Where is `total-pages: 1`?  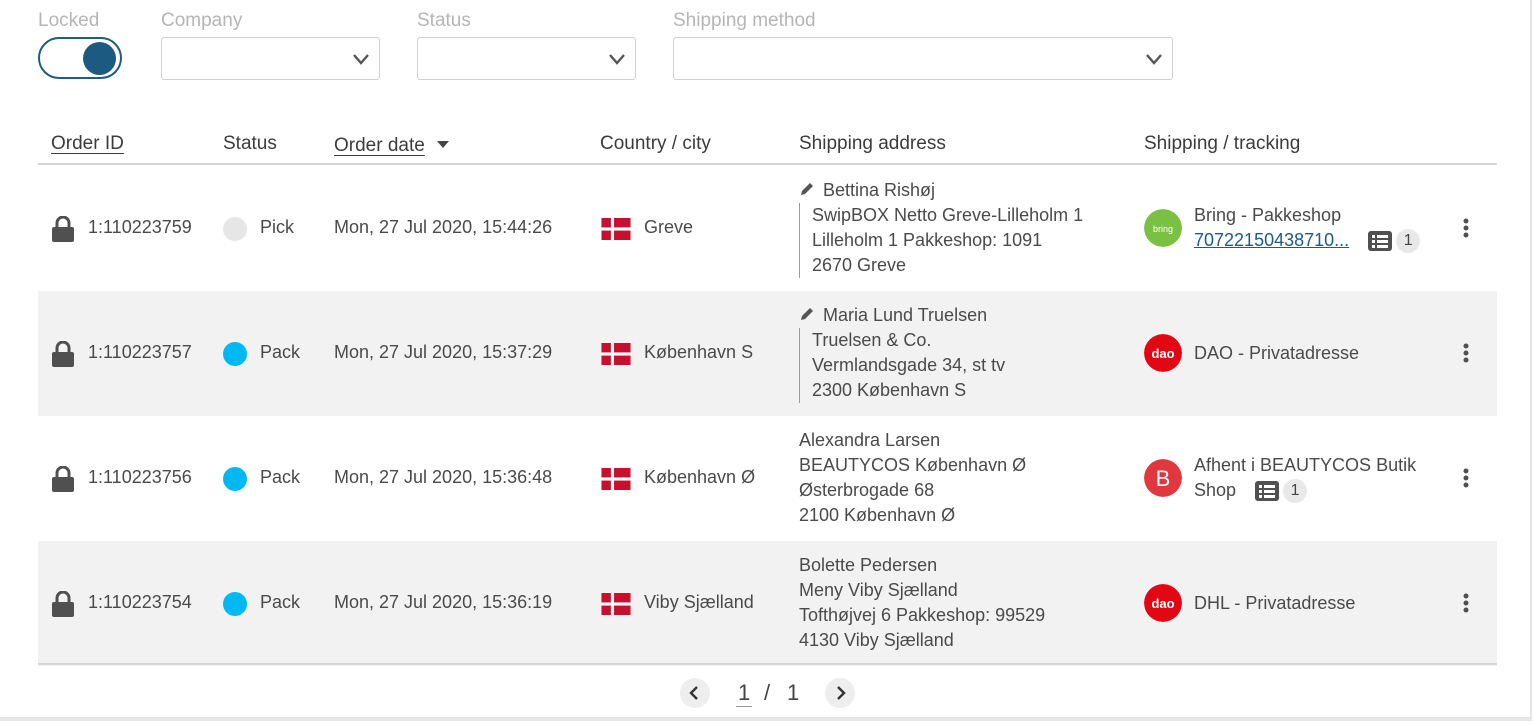 total-pages: 1 is located at coordinates (793, 692).